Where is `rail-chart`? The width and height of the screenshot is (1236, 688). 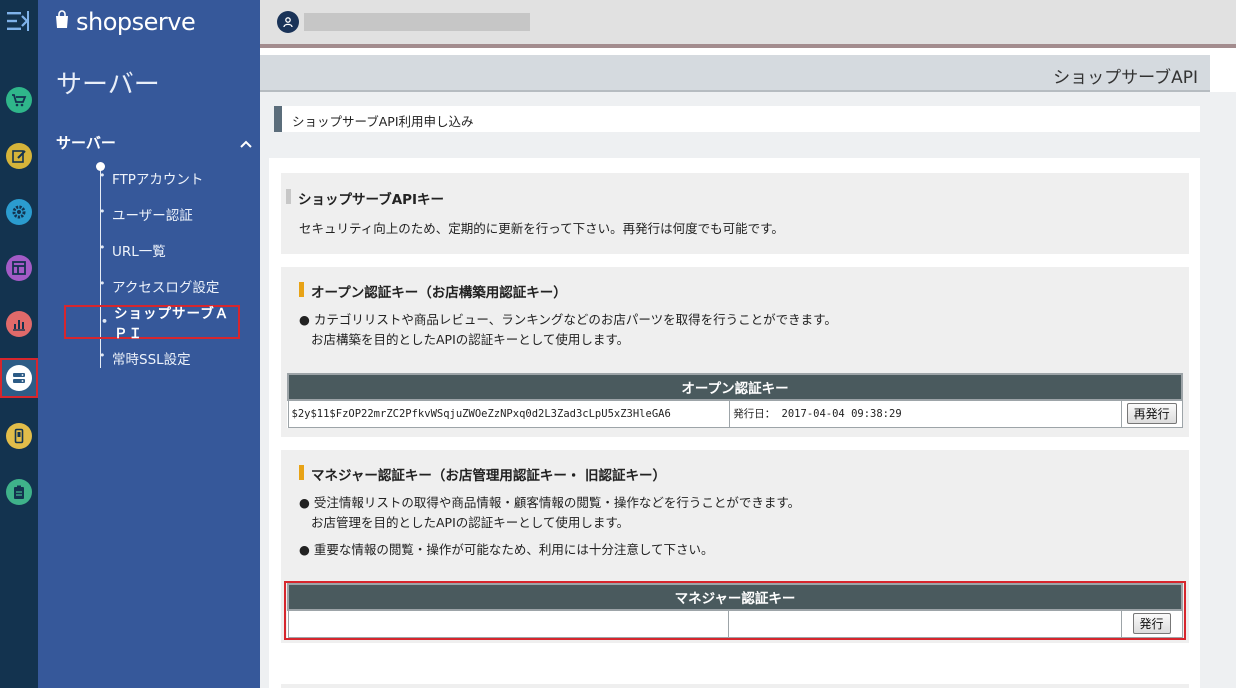 rail-chart is located at coordinates (19, 324).